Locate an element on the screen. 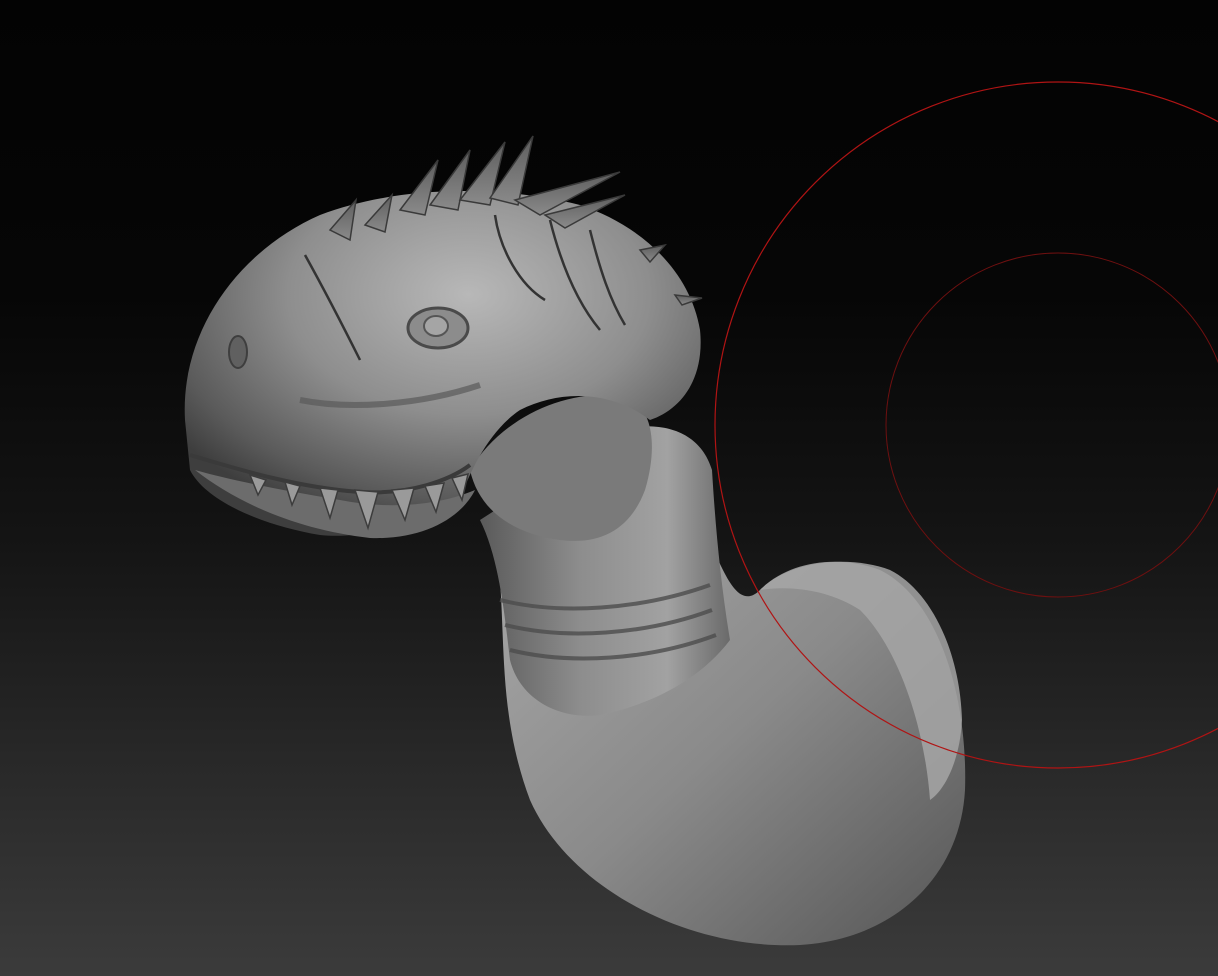  model-nostril is located at coordinates (238, 352).